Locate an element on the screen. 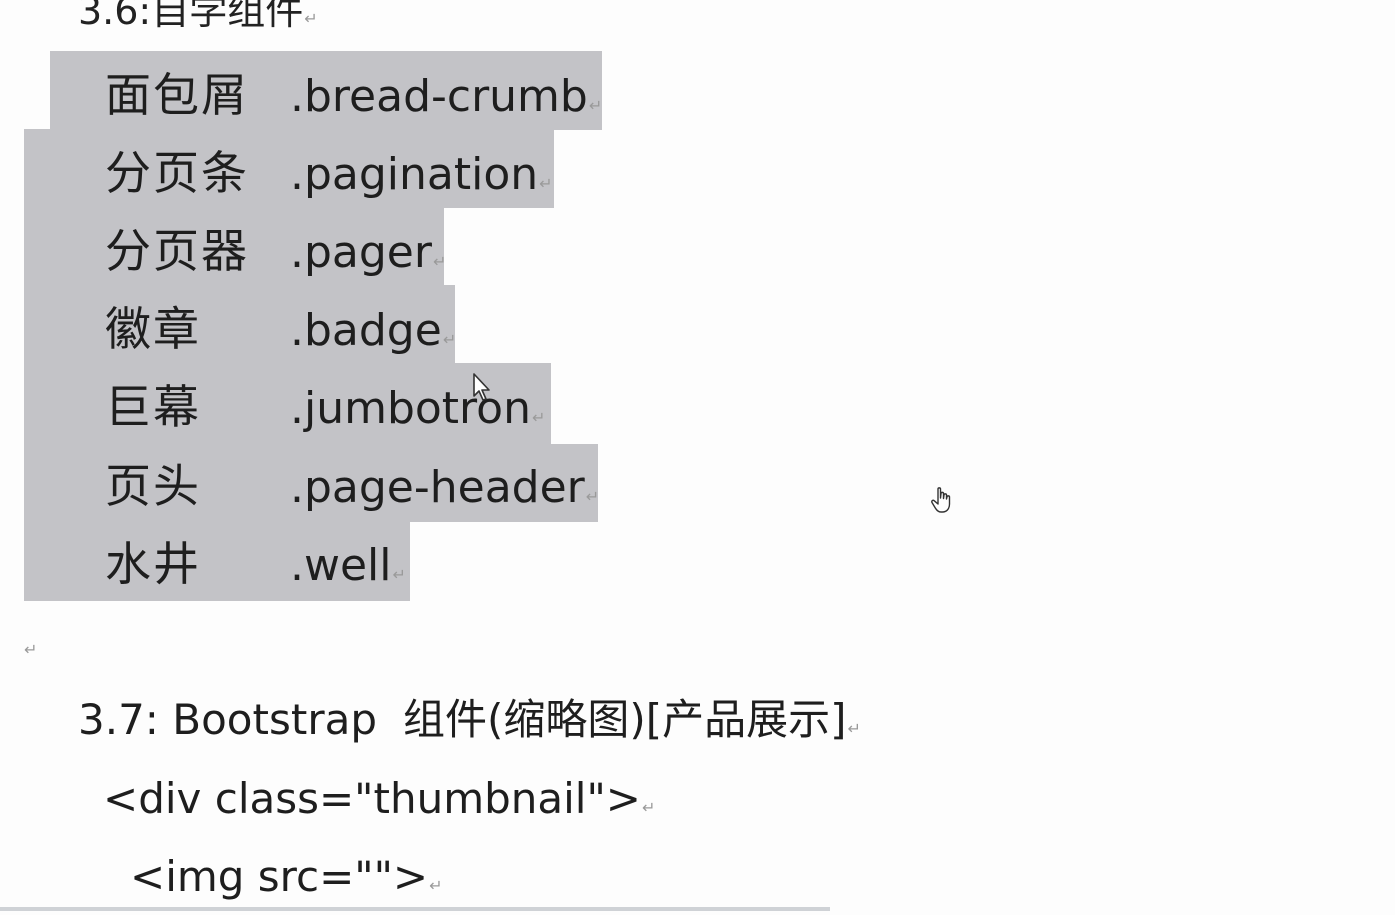 This screenshot has height=915, width=1395. component-name-zh: 面包屑 is located at coordinates (177, 95).